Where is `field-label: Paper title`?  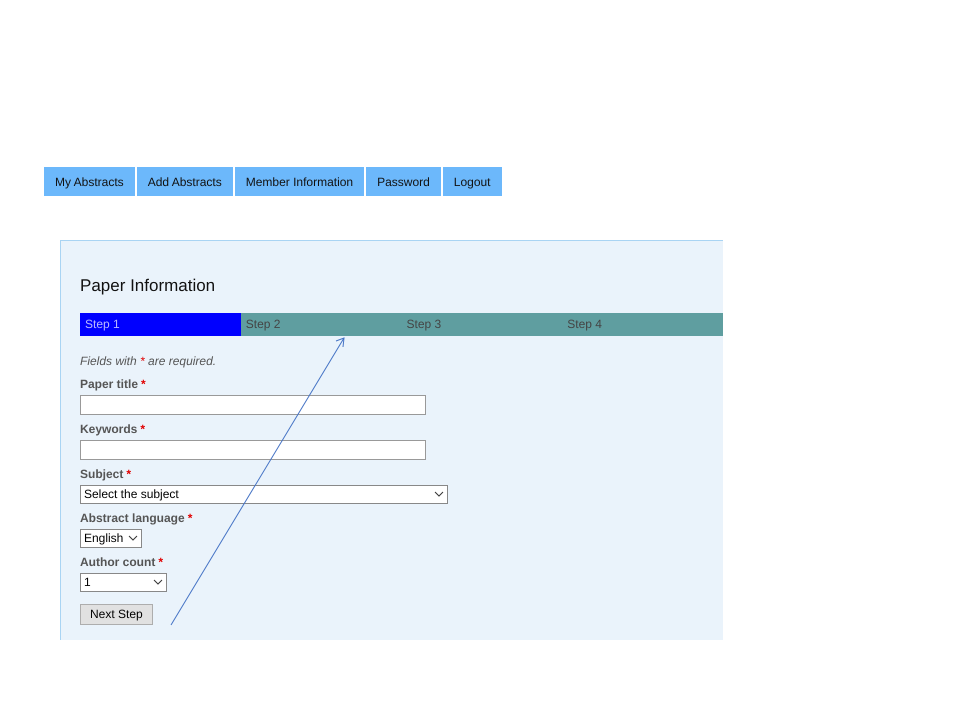
field-label: Paper title is located at coordinates (109, 384).